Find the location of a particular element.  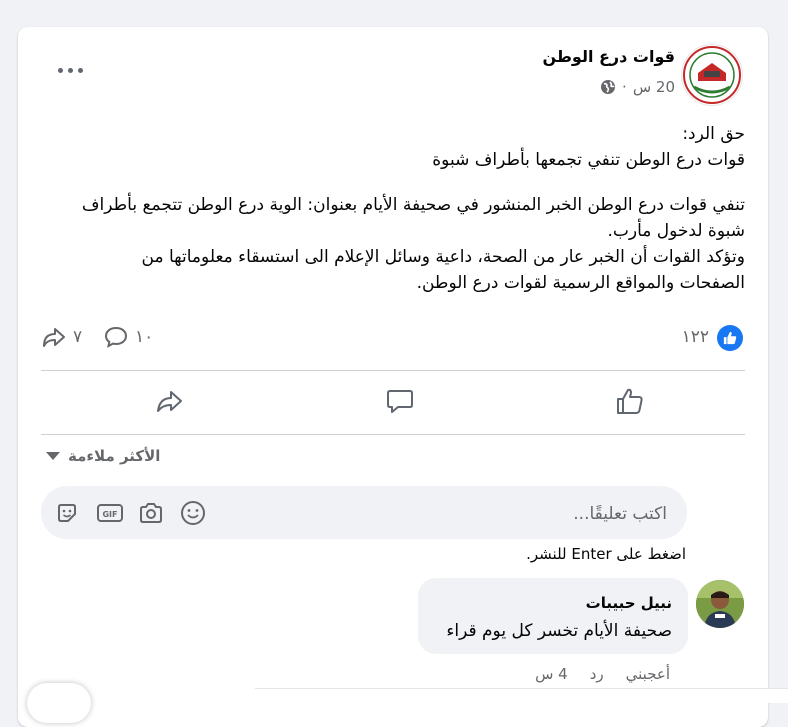

emoji-button is located at coordinates (193, 513).